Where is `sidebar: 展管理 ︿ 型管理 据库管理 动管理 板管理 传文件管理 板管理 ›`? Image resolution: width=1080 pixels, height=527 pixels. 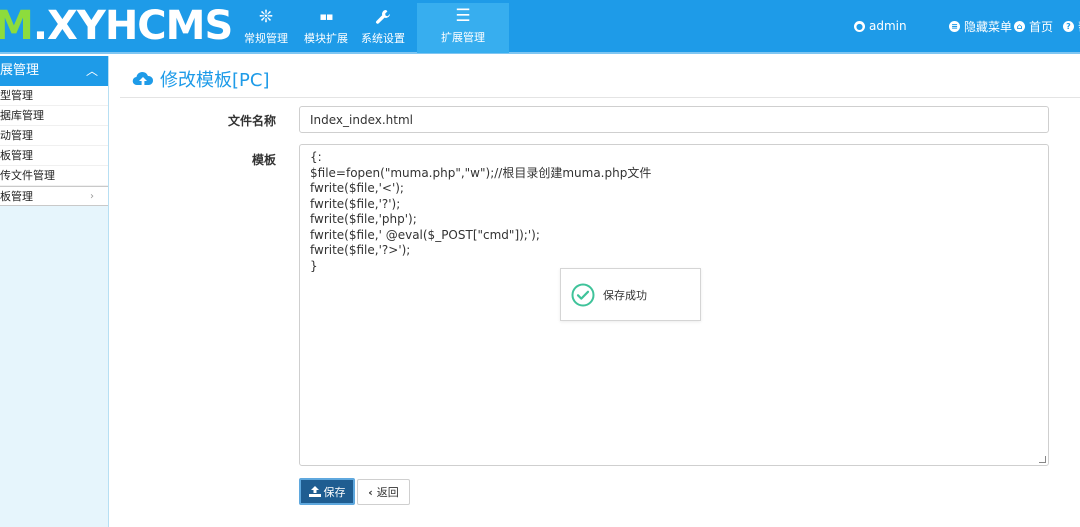 sidebar: 展管理 ︿ 型管理 据库管理 动管理 板管理 传文件管理 板管理 › is located at coordinates (54, 291).